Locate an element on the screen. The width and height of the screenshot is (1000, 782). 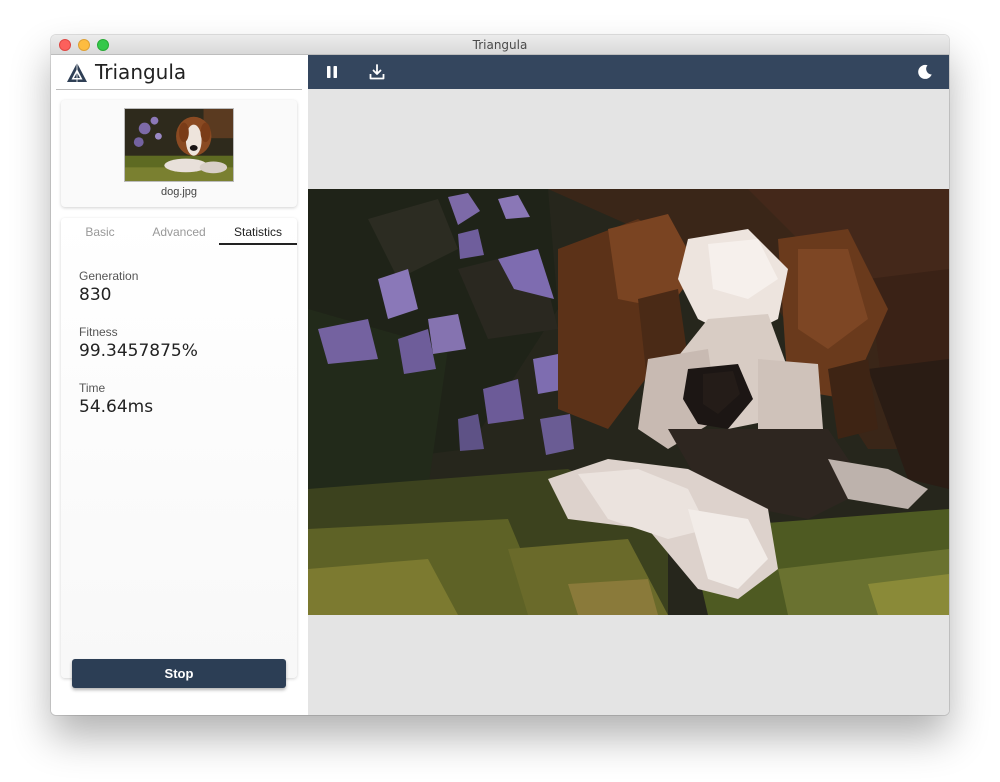
pause-icon is located at coordinates (332, 72).